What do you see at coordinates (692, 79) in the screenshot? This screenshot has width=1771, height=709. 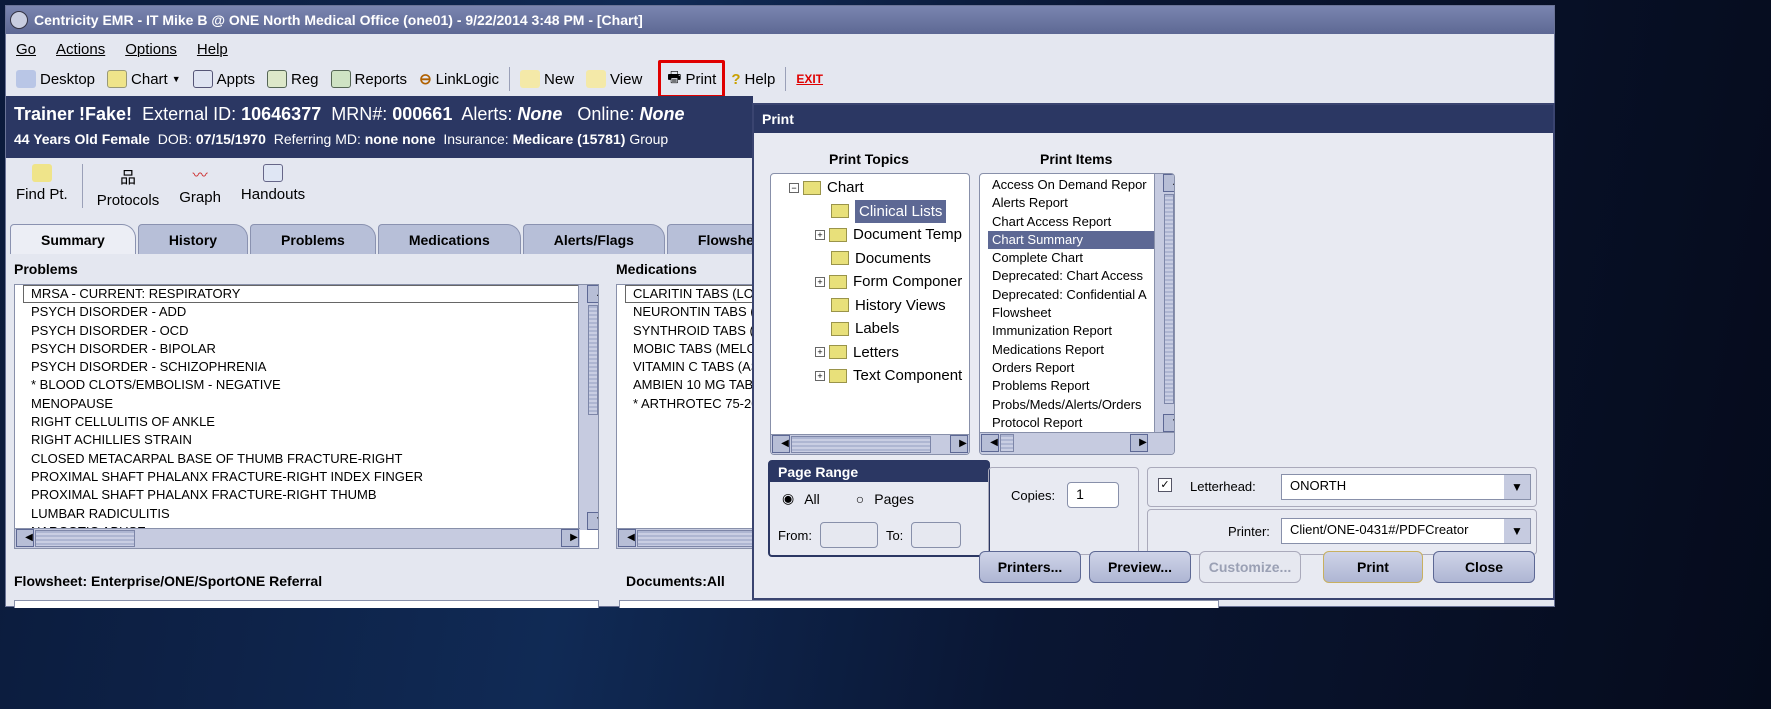 I see `print-button: 🖶 Print` at bounding box center [692, 79].